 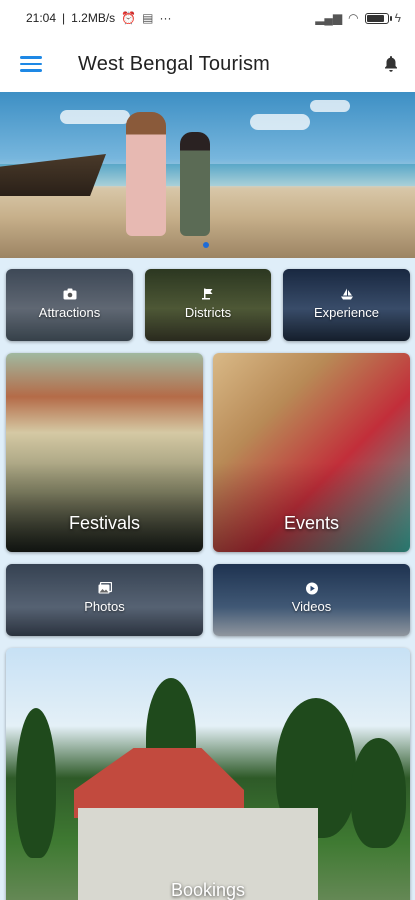 What do you see at coordinates (353, 18) in the screenshot?
I see `wifi-icon: ◠` at bounding box center [353, 18].